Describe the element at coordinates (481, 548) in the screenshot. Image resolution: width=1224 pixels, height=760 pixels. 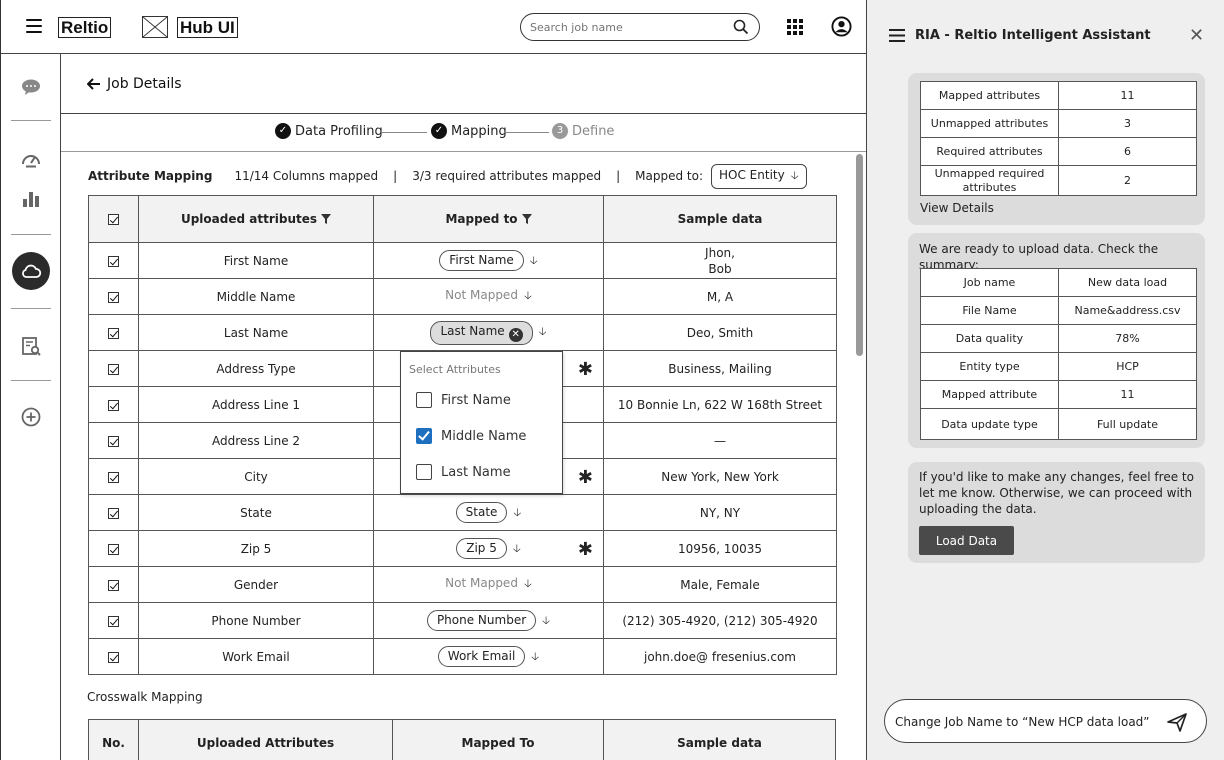
I see `mapped-attribute-chip: Zip 5` at that location.